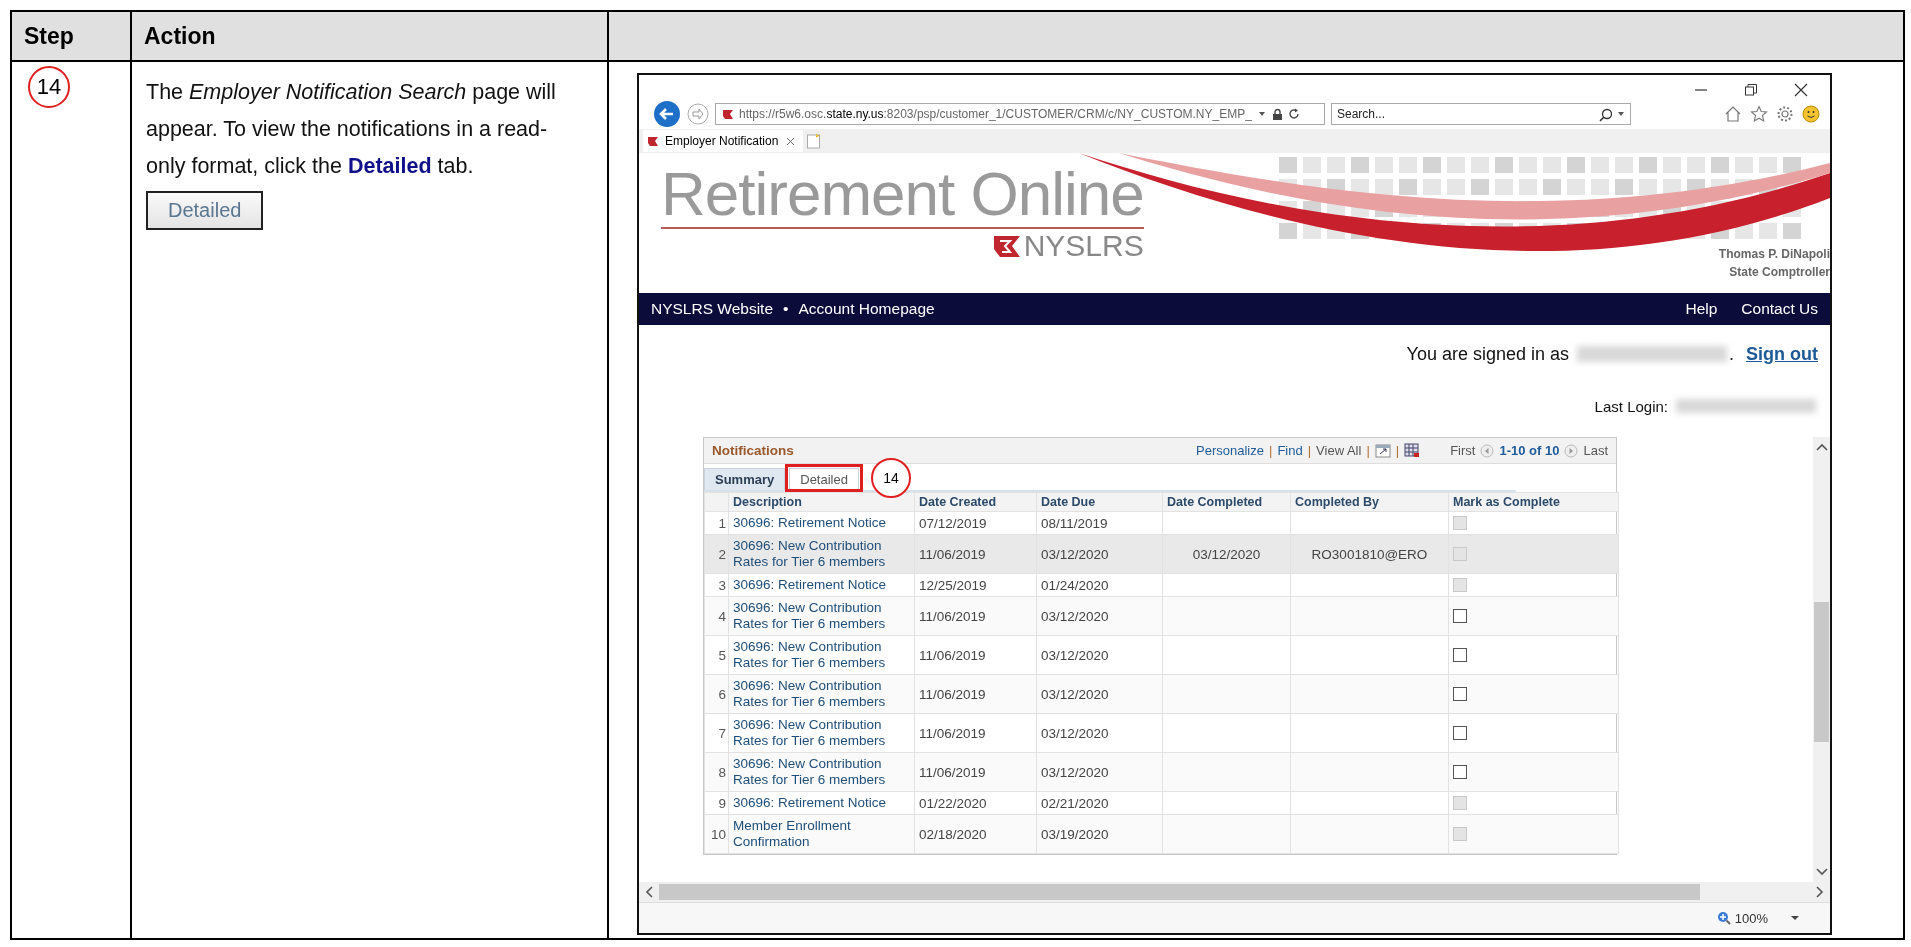  What do you see at coordinates (1382, 450) in the screenshot?
I see `new-window-icon` at bounding box center [1382, 450].